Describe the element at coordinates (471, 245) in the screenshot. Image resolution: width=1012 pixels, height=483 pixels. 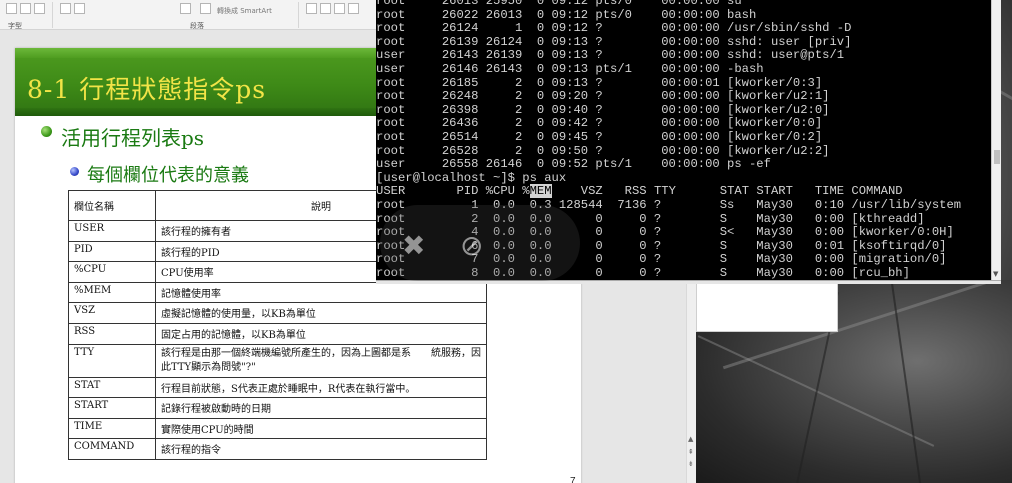
I see `camera-off-icon: ⊘` at that location.